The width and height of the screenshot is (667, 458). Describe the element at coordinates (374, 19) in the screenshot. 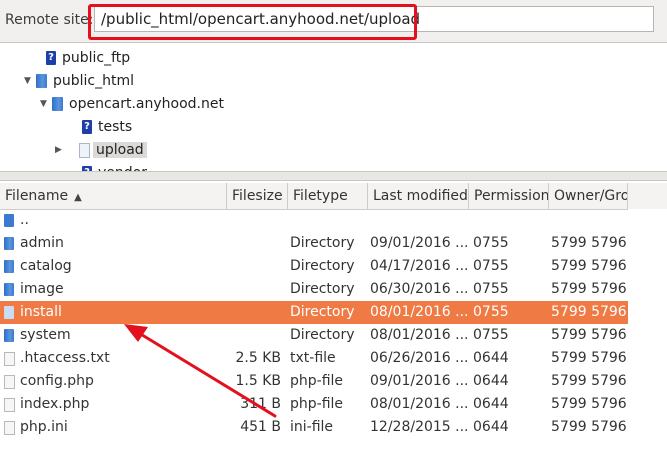

I see `remote-path-input: /public_html/opencart.anyhood.net/upload` at that location.